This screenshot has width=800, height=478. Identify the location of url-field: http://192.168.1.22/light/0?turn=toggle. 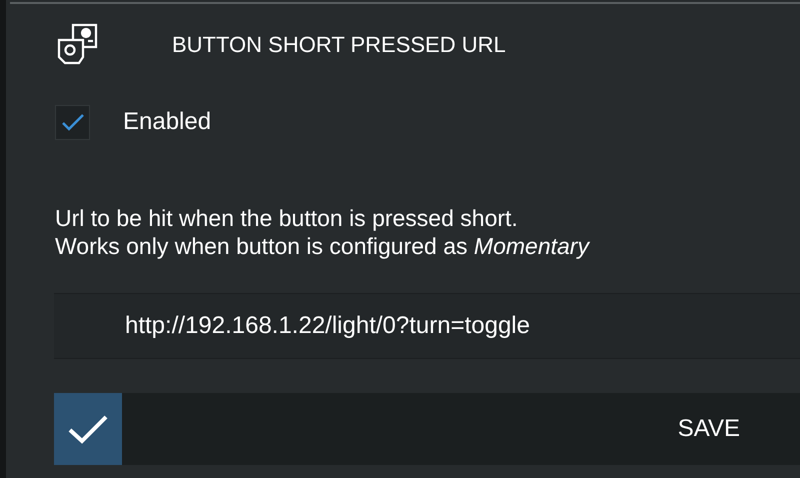
(427, 326).